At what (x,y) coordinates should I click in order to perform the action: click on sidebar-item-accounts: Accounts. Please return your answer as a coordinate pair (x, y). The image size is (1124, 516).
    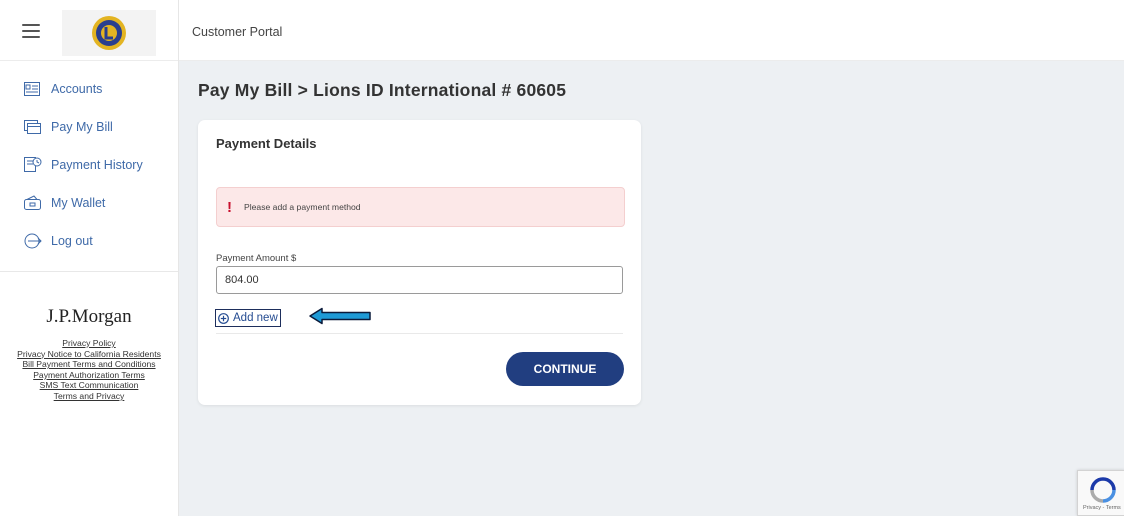
    Looking at the image, I should click on (89, 89).